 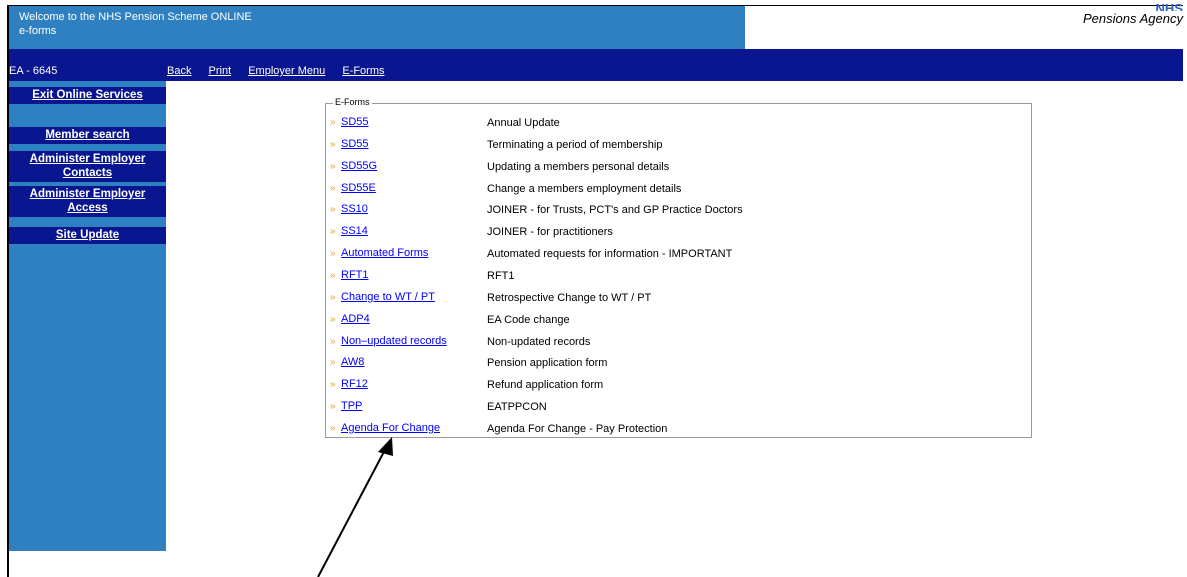 What do you see at coordinates (385, 446) in the screenshot?
I see `arrow-head` at bounding box center [385, 446].